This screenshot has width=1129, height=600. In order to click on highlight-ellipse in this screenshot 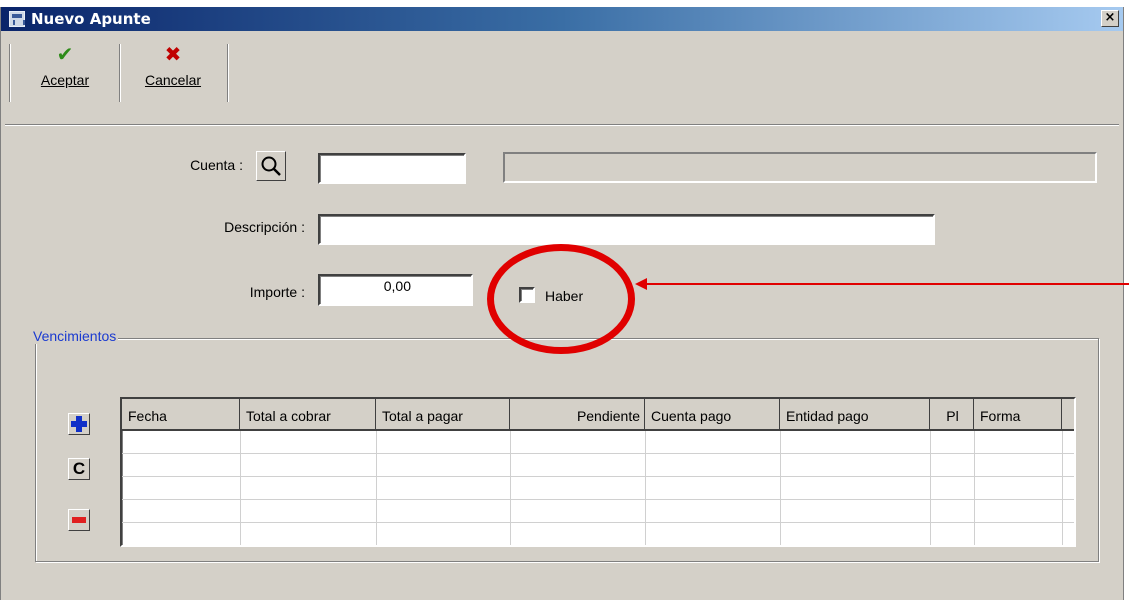, I will do `click(561, 299)`.